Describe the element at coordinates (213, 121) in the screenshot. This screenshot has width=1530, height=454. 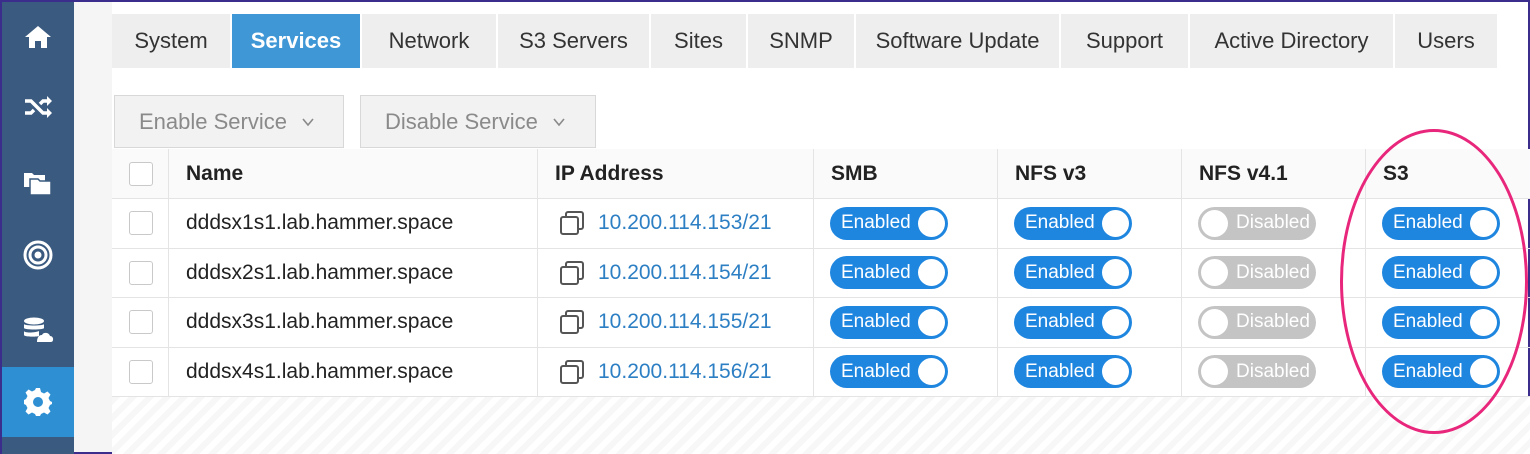
I see `enable-service-label: Enable Service` at that location.